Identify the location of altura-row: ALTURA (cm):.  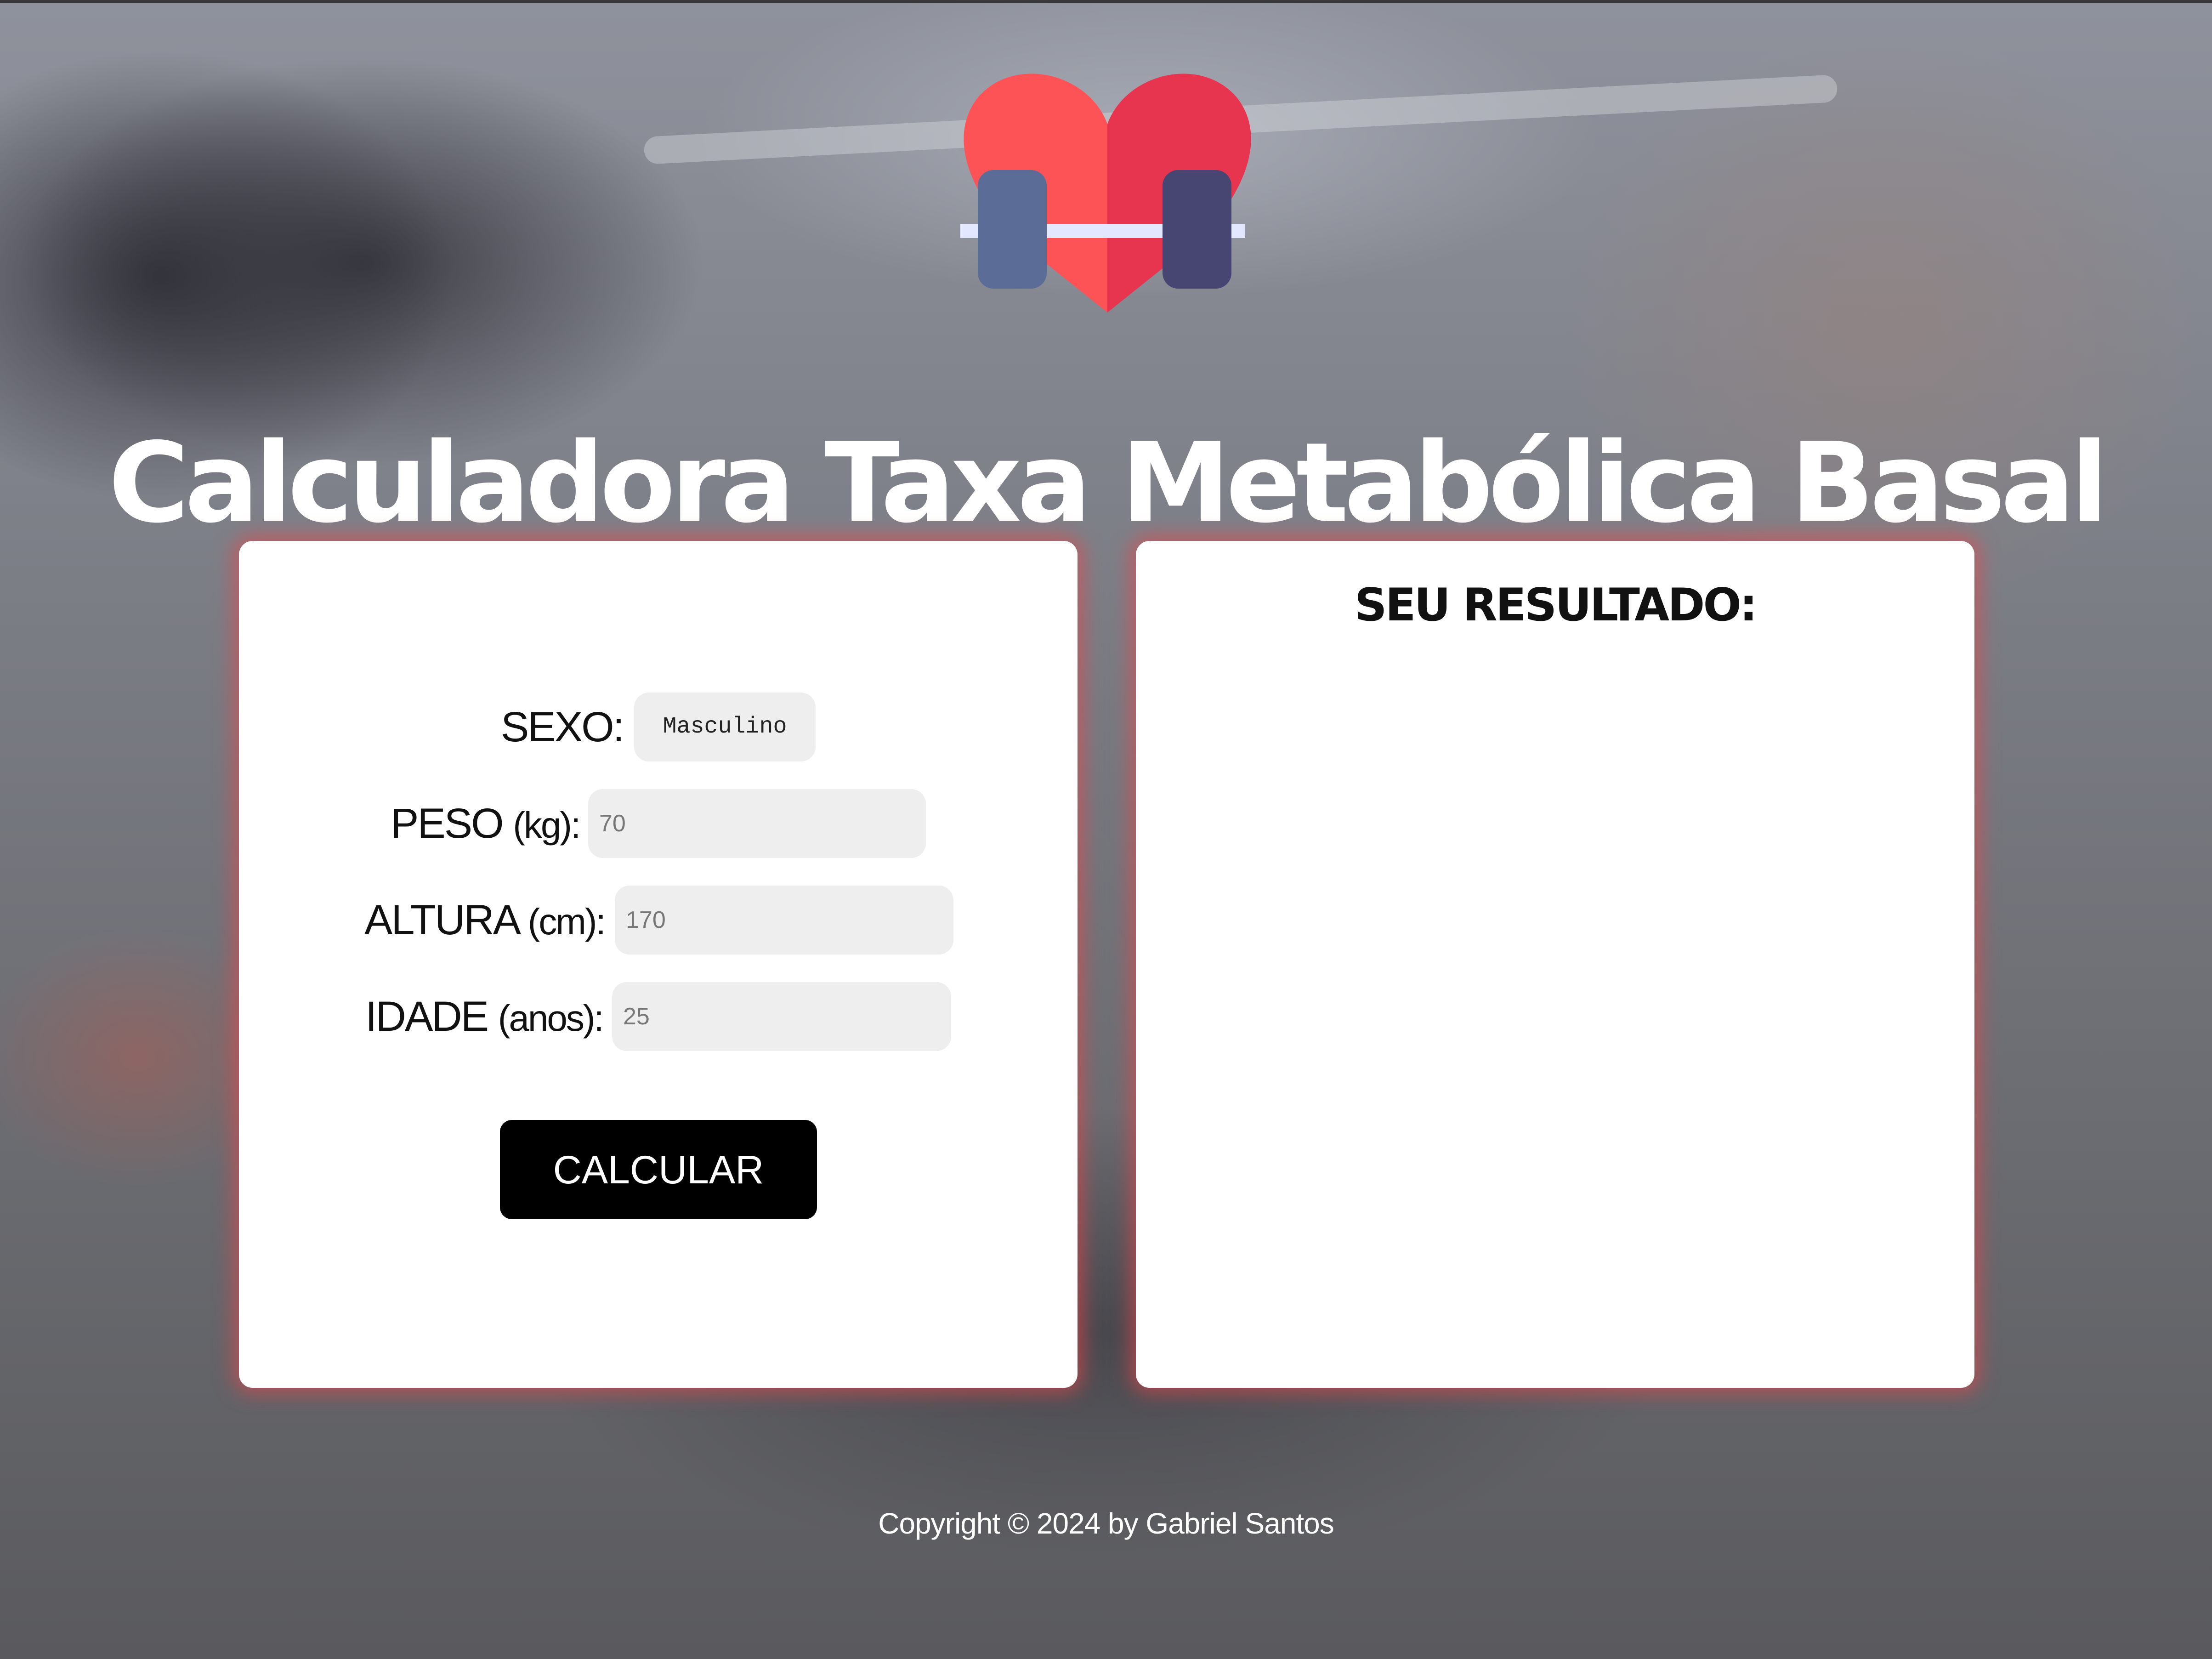
(658, 920).